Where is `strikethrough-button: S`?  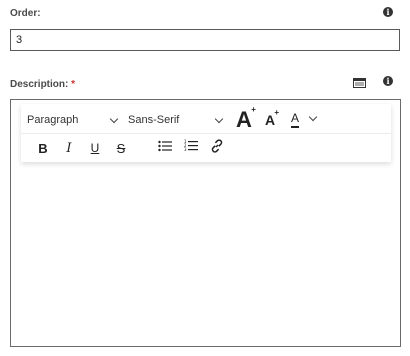
strikethrough-button: S is located at coordinates (121, 148).